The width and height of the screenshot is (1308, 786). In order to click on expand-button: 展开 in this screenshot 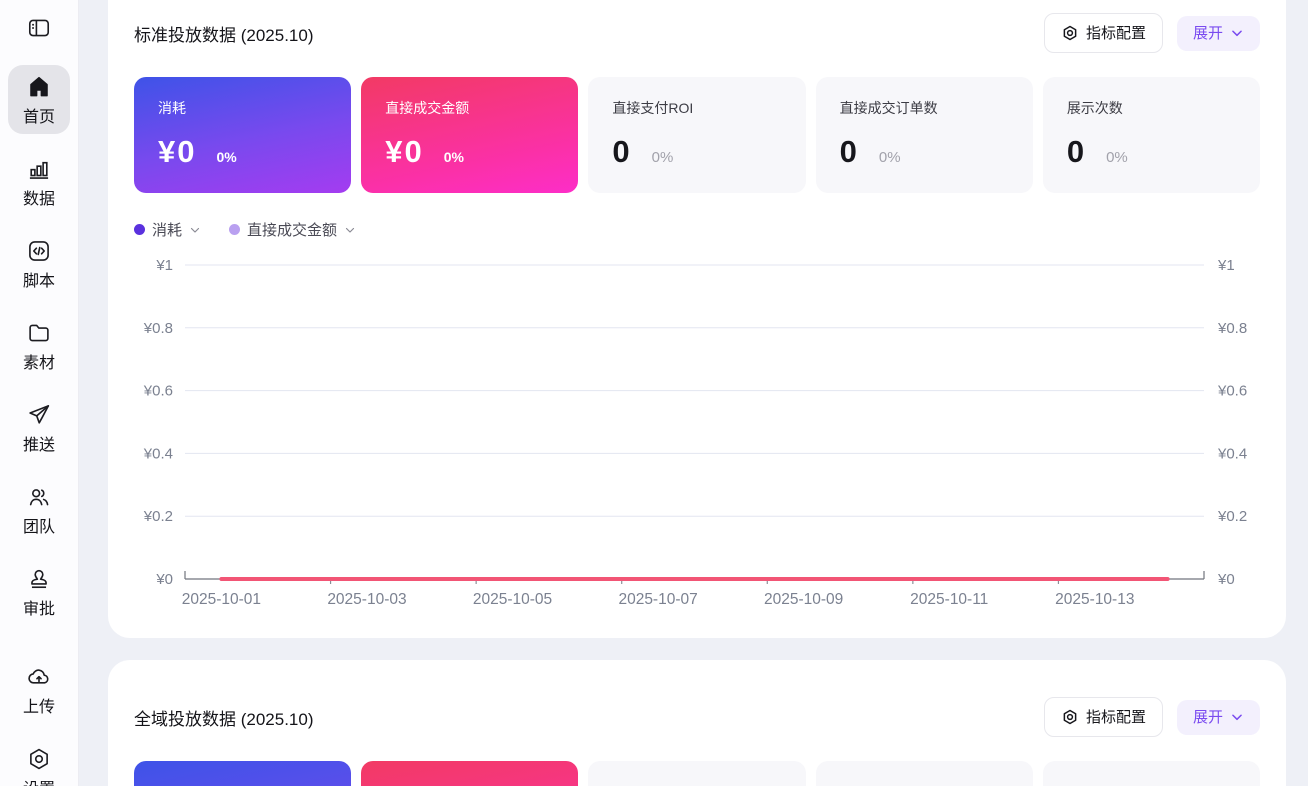, I will do `click(1218, 33)`.